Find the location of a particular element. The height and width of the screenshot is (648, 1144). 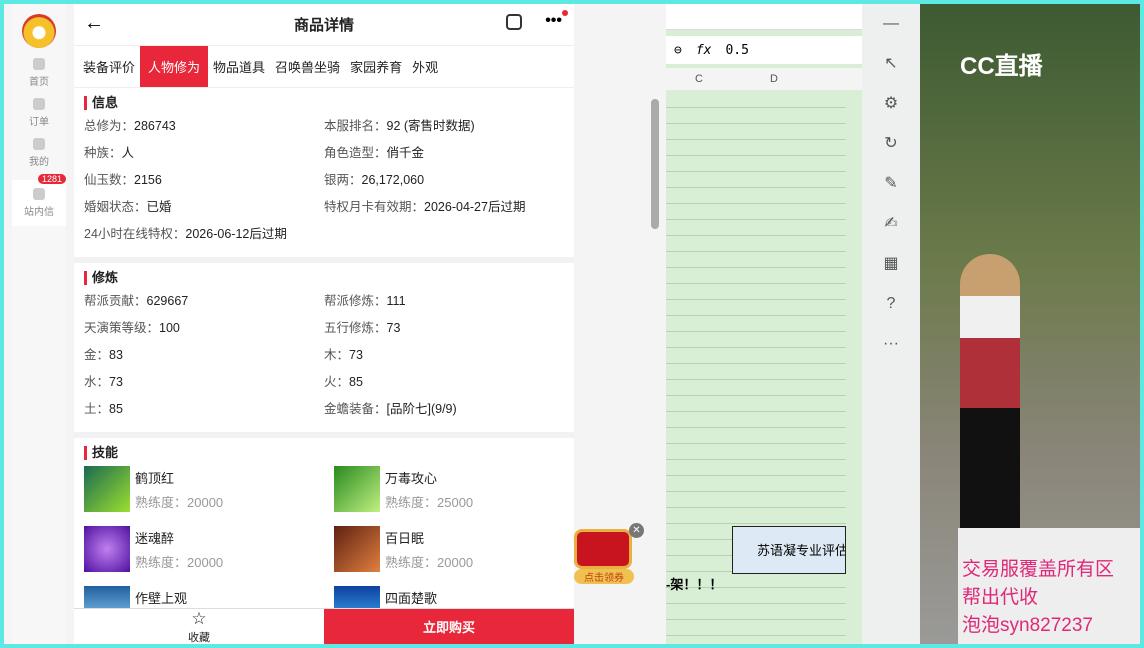

shelf-cell: -架！！！ is located at coordinates (694, 583).